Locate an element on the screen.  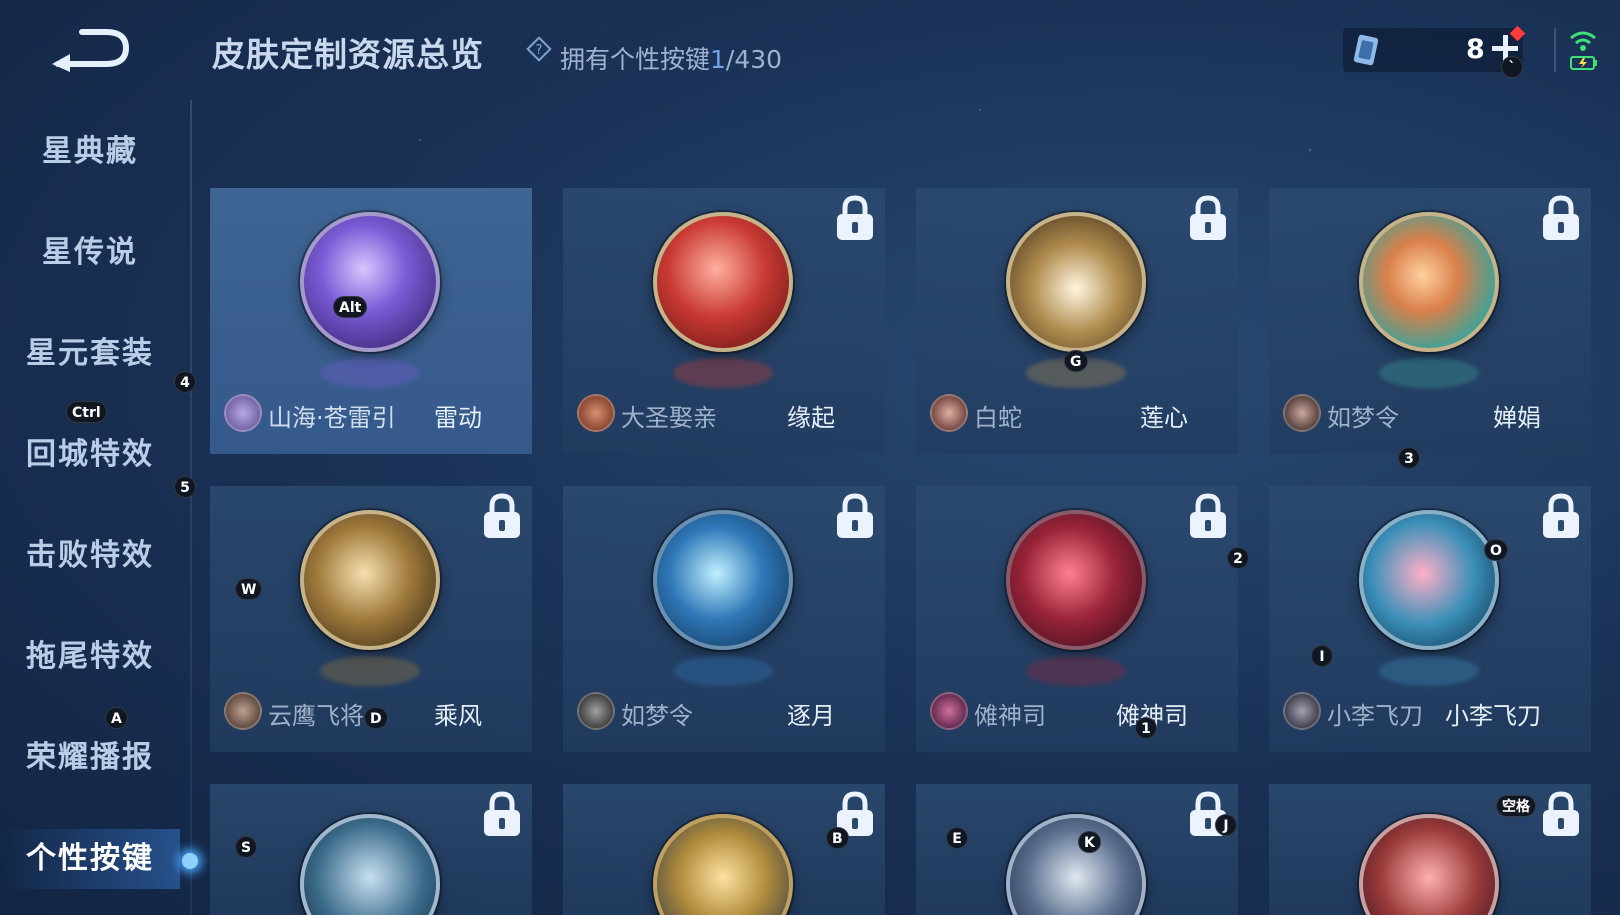
key-badge: I is located at coordinates (1322, 656).